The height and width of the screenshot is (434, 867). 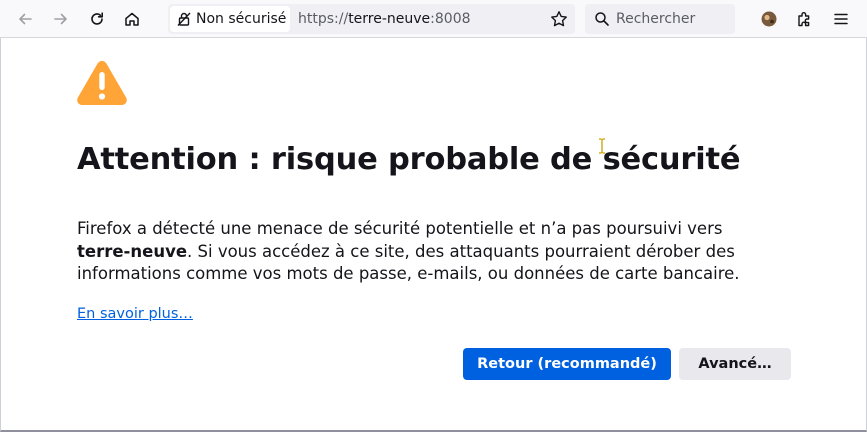 I want to click on hamburger-menu-icon, so click(x=841, y=19).